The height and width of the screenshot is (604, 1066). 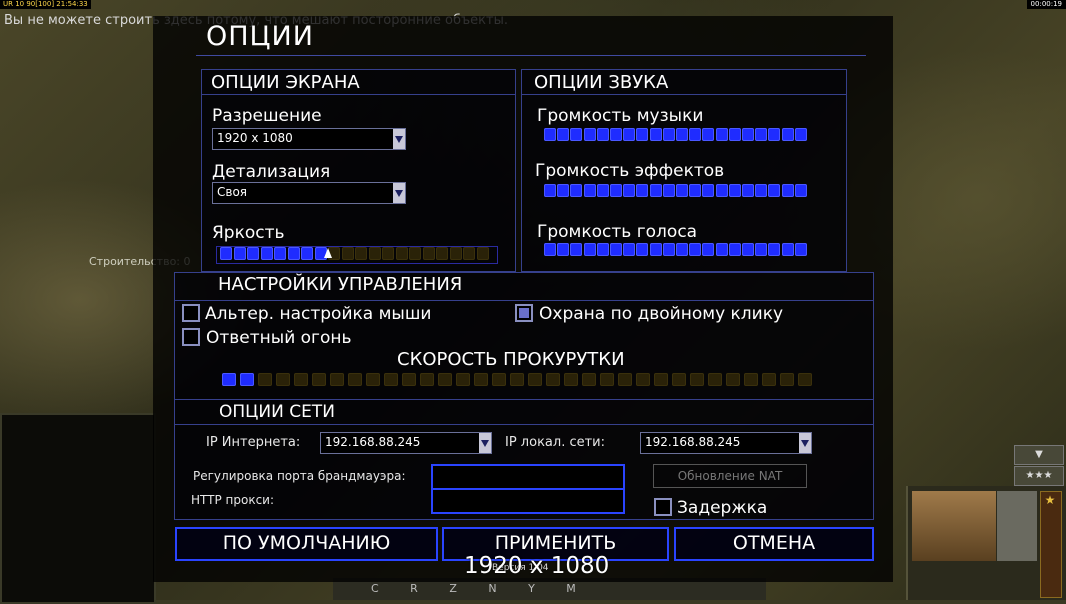 I want to click on slider-thumb-icon, so click(x=328, y=253).